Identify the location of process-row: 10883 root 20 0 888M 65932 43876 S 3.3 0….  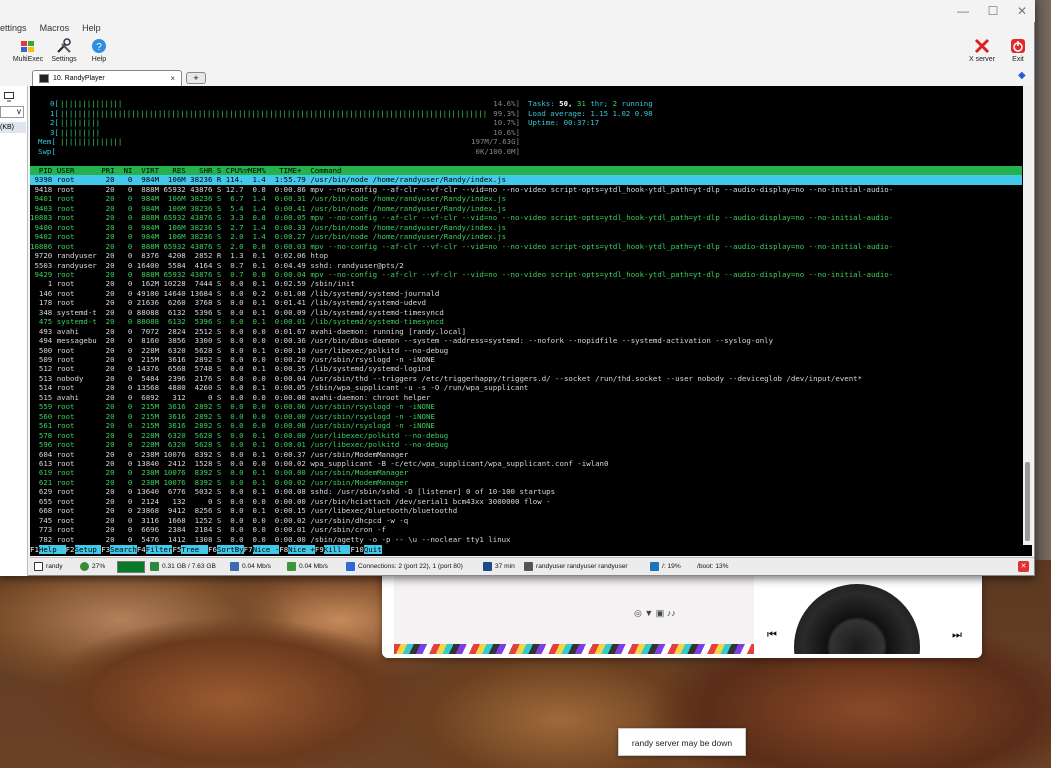
(526, 217).